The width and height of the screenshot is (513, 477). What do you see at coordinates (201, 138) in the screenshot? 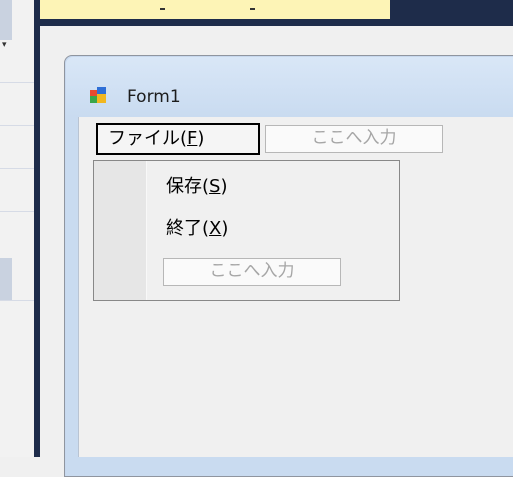
I see `menu-file-close: )` at bounding box center [201, 138].